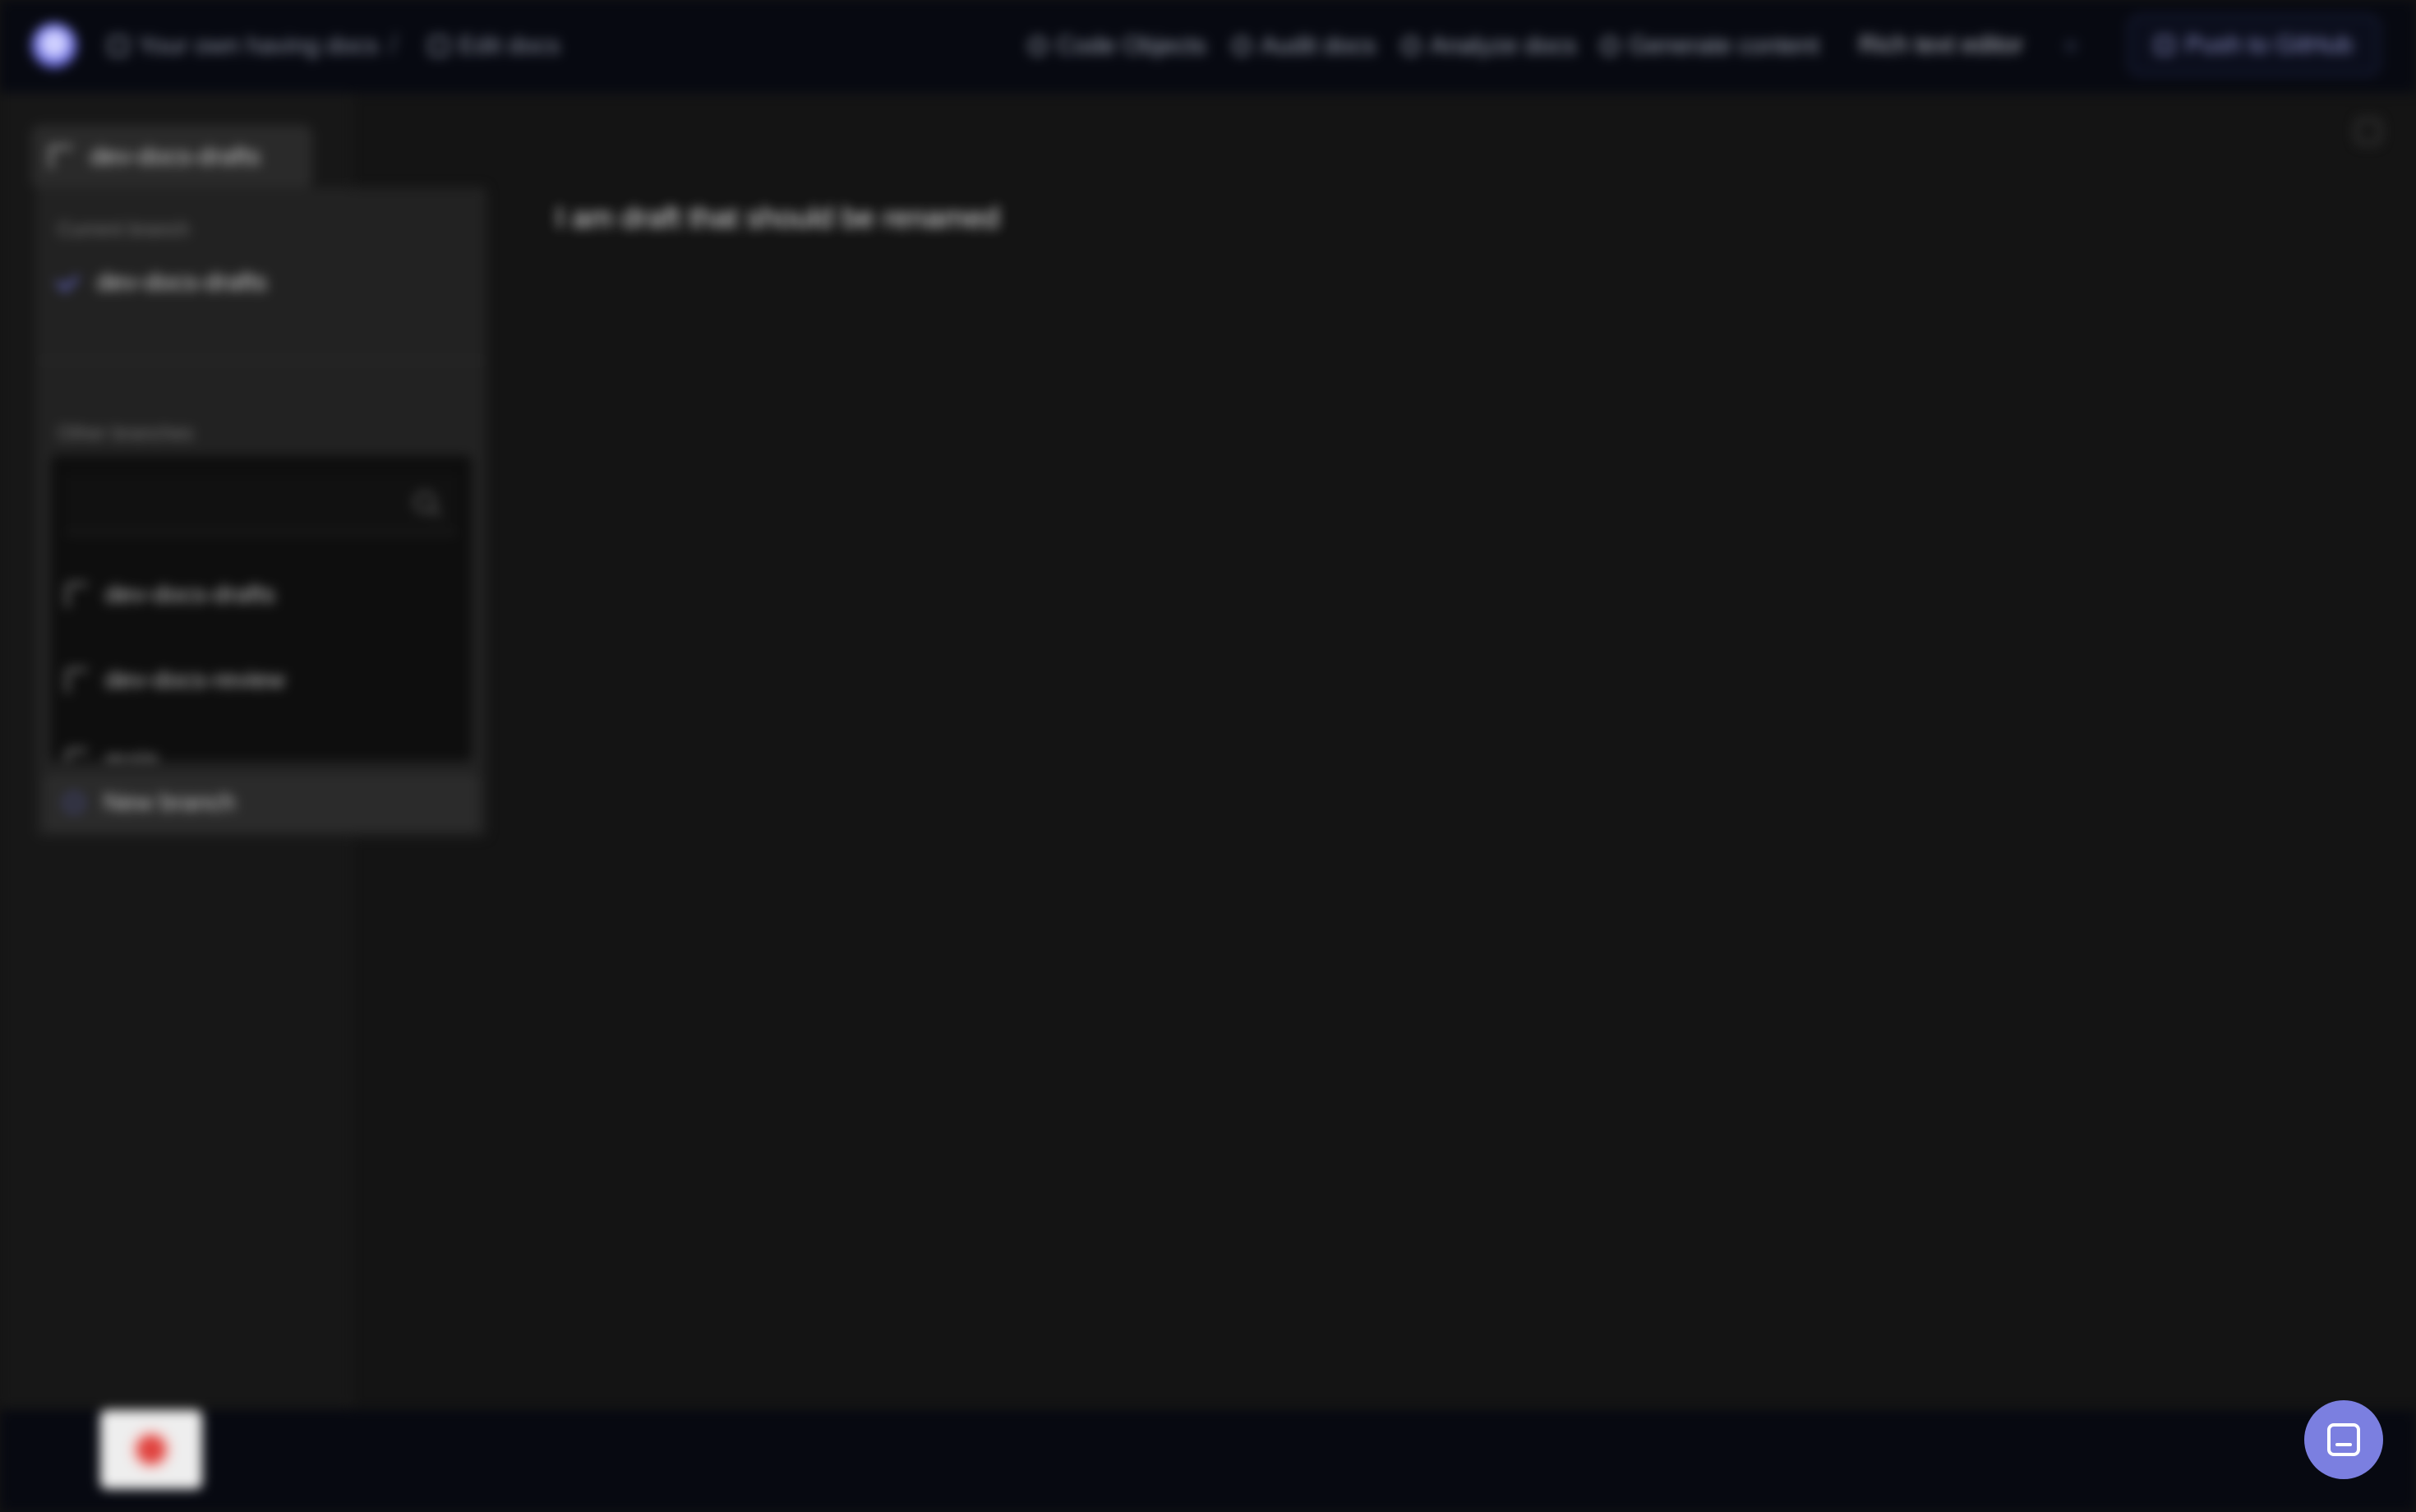 This screenshot has height=1512, width=2416. Describe the element at coordinates (126, 433) in the screenshot. I see `other-branches-heading: Other branches` at that location.